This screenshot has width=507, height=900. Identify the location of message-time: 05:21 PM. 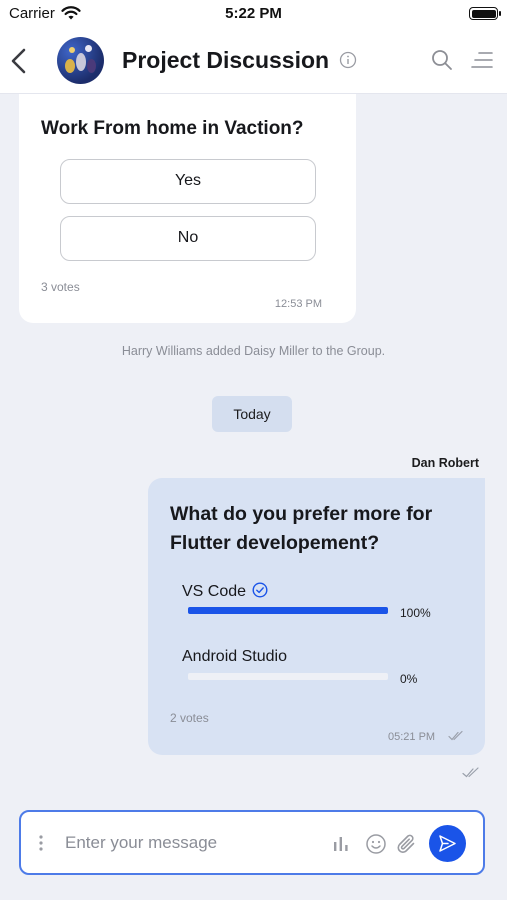
(412, 737).